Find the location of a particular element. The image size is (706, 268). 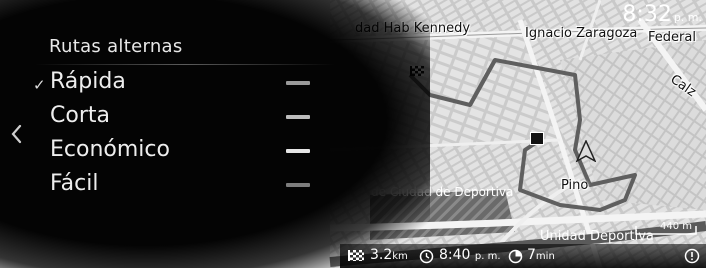

selection-divider is located at coordinates (185, 64).